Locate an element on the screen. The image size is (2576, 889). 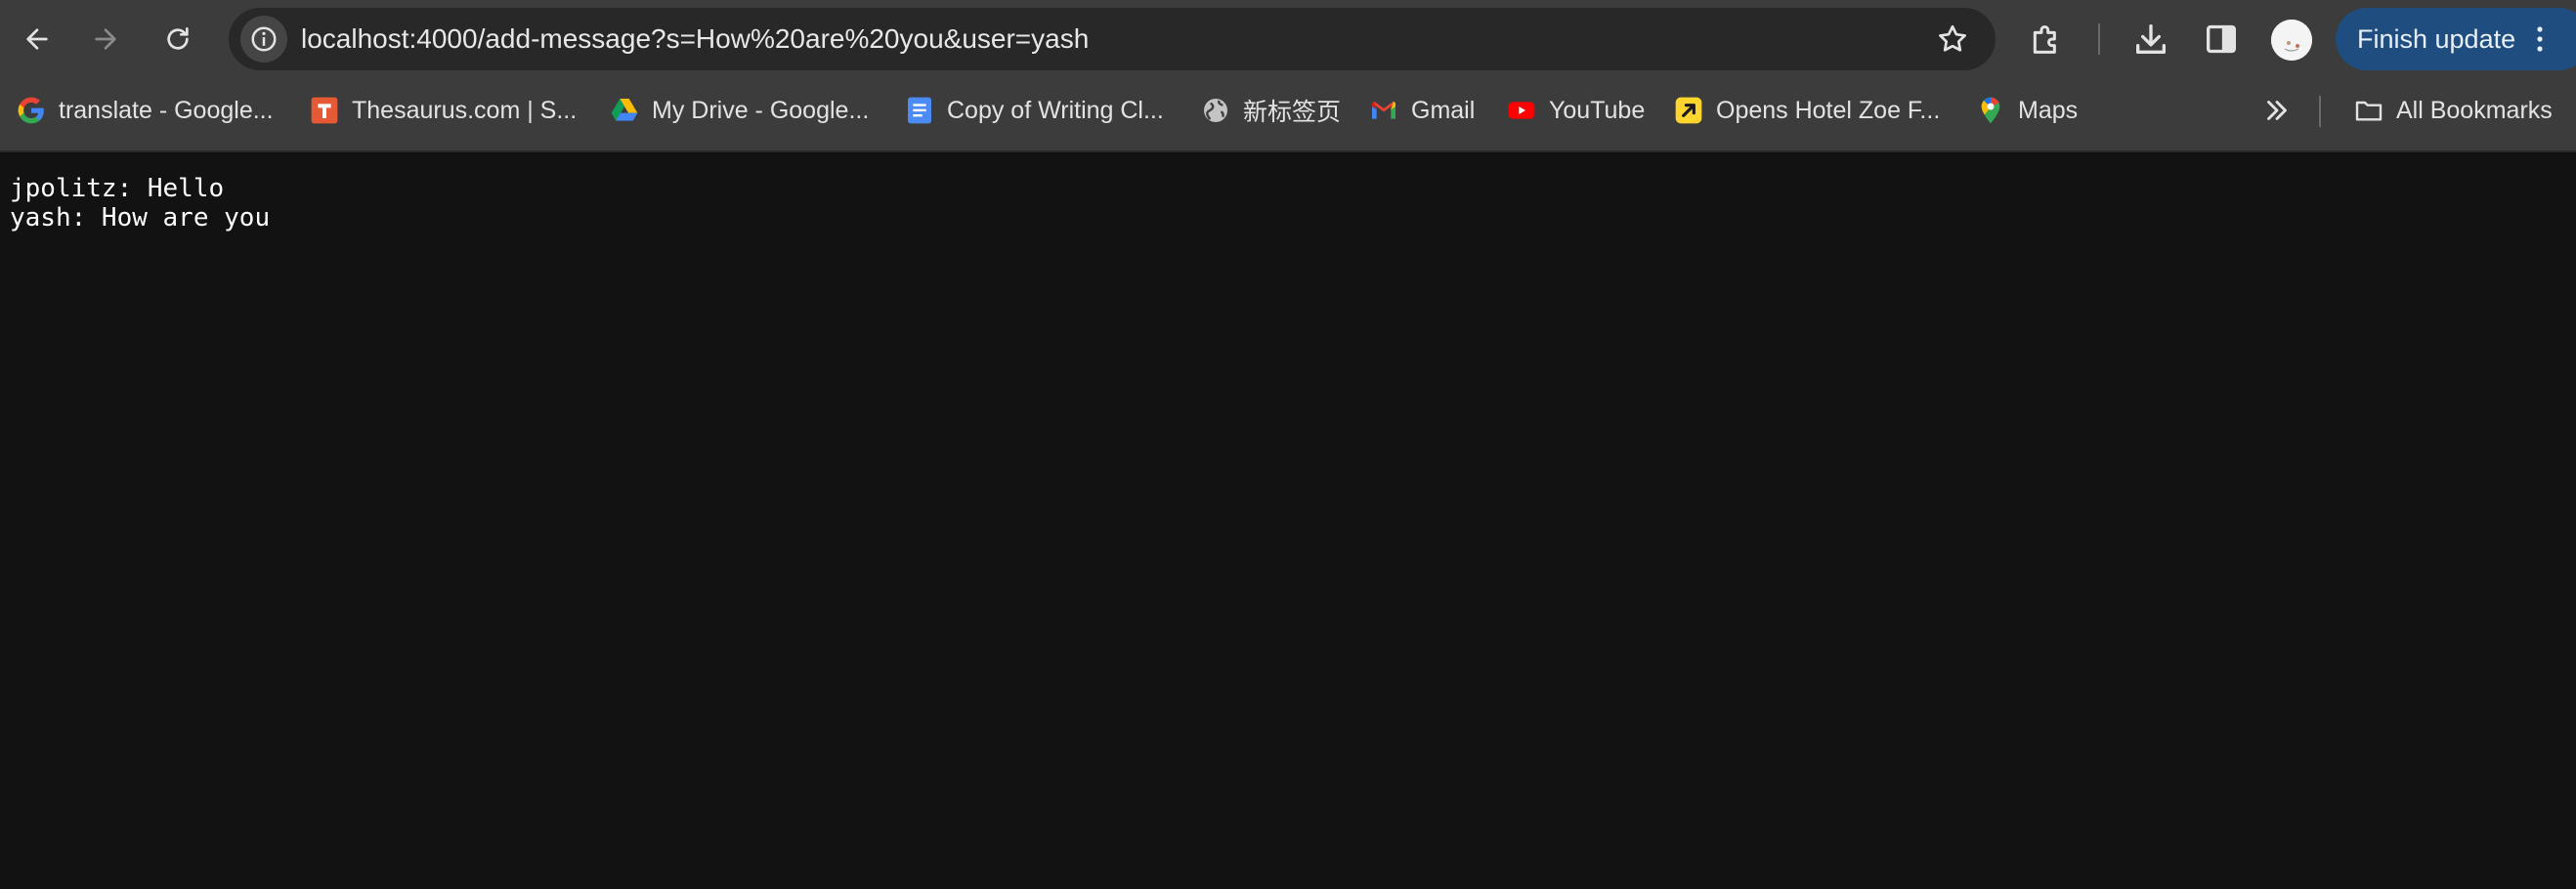
profile-avatar is located at coordinates (2292, 40).